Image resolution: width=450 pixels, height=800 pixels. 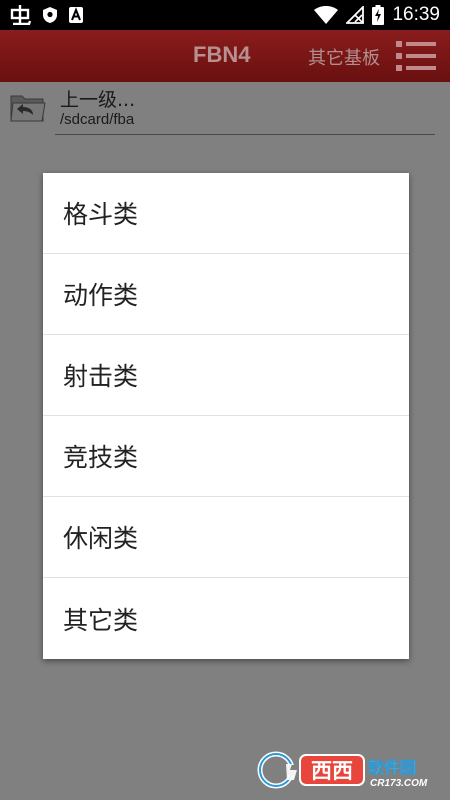 I want to click on bug-notification-icon, so click(x=21, y=15).